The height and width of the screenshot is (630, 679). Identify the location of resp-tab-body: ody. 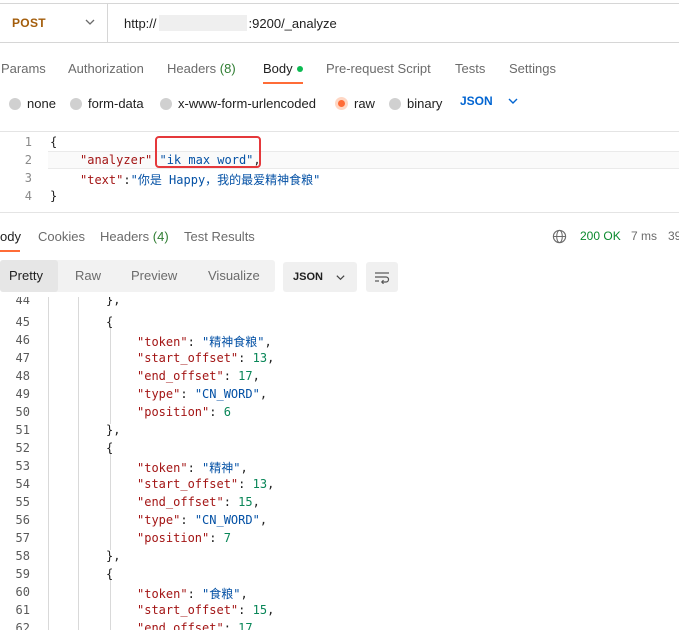
(10, 236).